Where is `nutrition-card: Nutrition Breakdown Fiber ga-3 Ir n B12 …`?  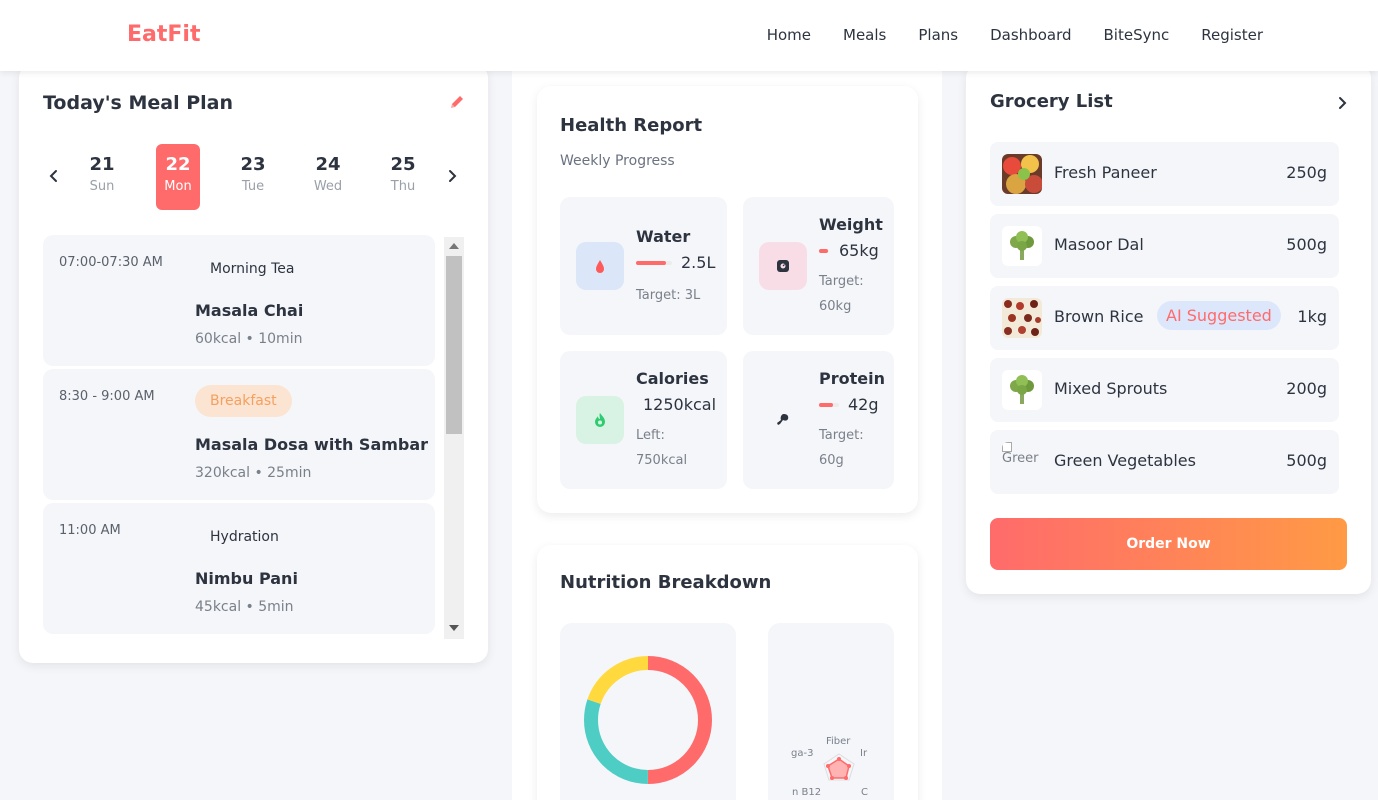 nutrition-card: Nutrition Breakdown Fiber ga-3 Ir n B12 … is located at coordinates (727, 672).